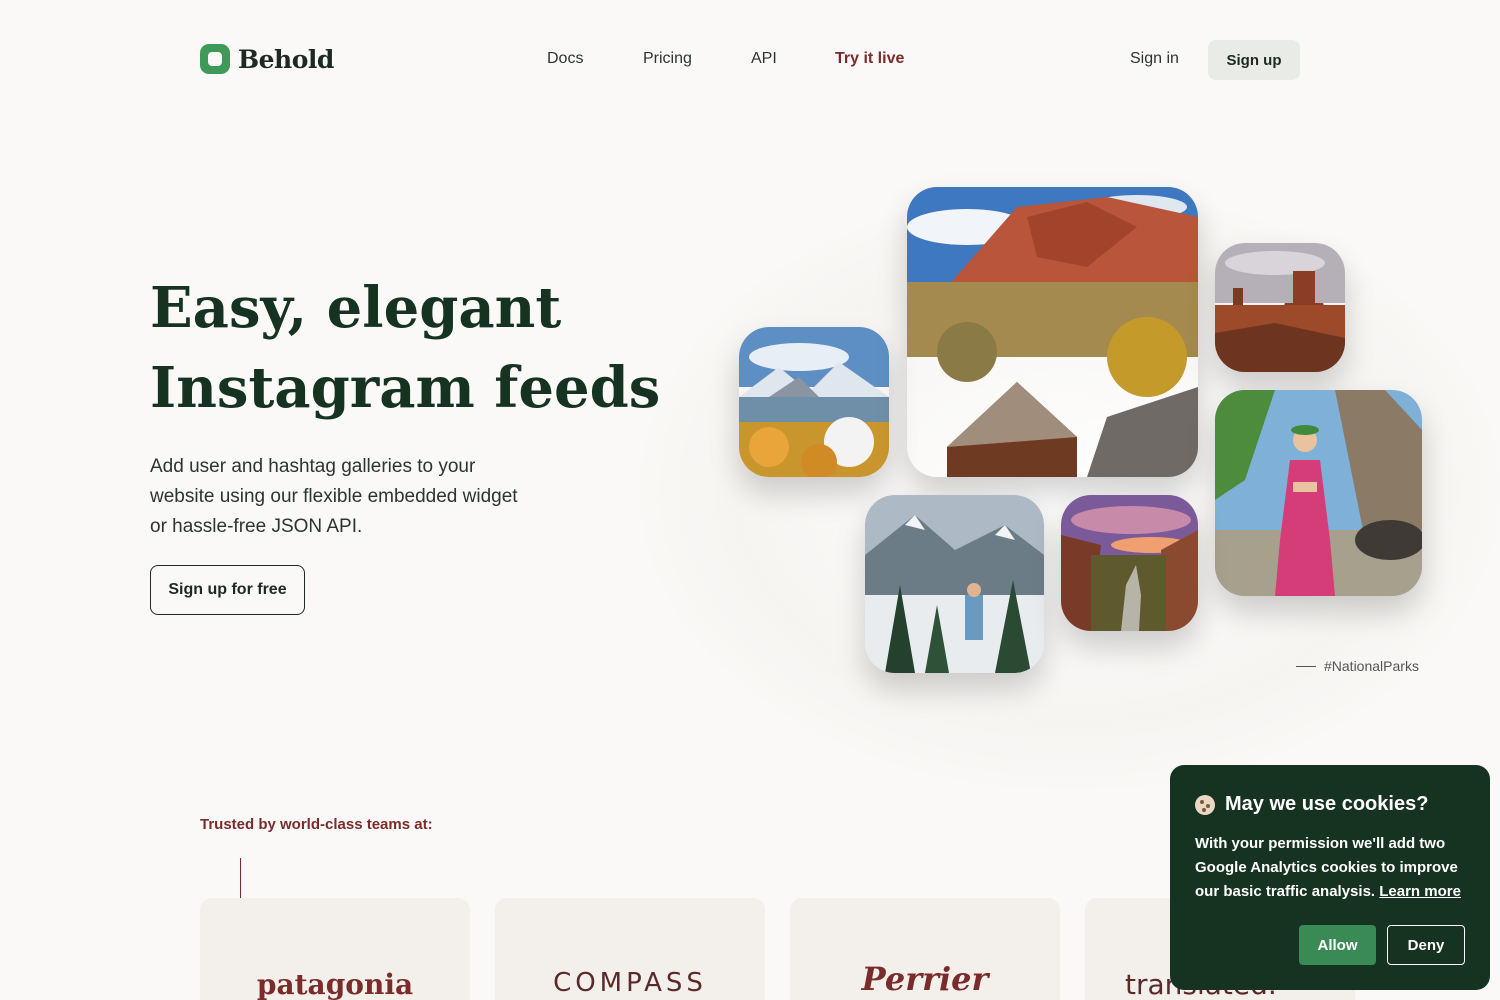 This screenshot has height=1000, width=1500. What do you see at coordinates (430, 348) in the screenshot?
I see `hero-title: Easy, elegant Instagram feeds` at bounding box center [430, 348].